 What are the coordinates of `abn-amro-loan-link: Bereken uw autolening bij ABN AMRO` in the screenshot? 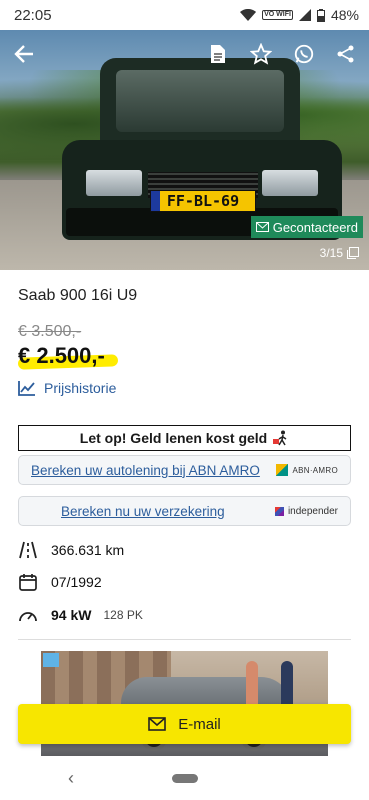 It's located at (145, 470).